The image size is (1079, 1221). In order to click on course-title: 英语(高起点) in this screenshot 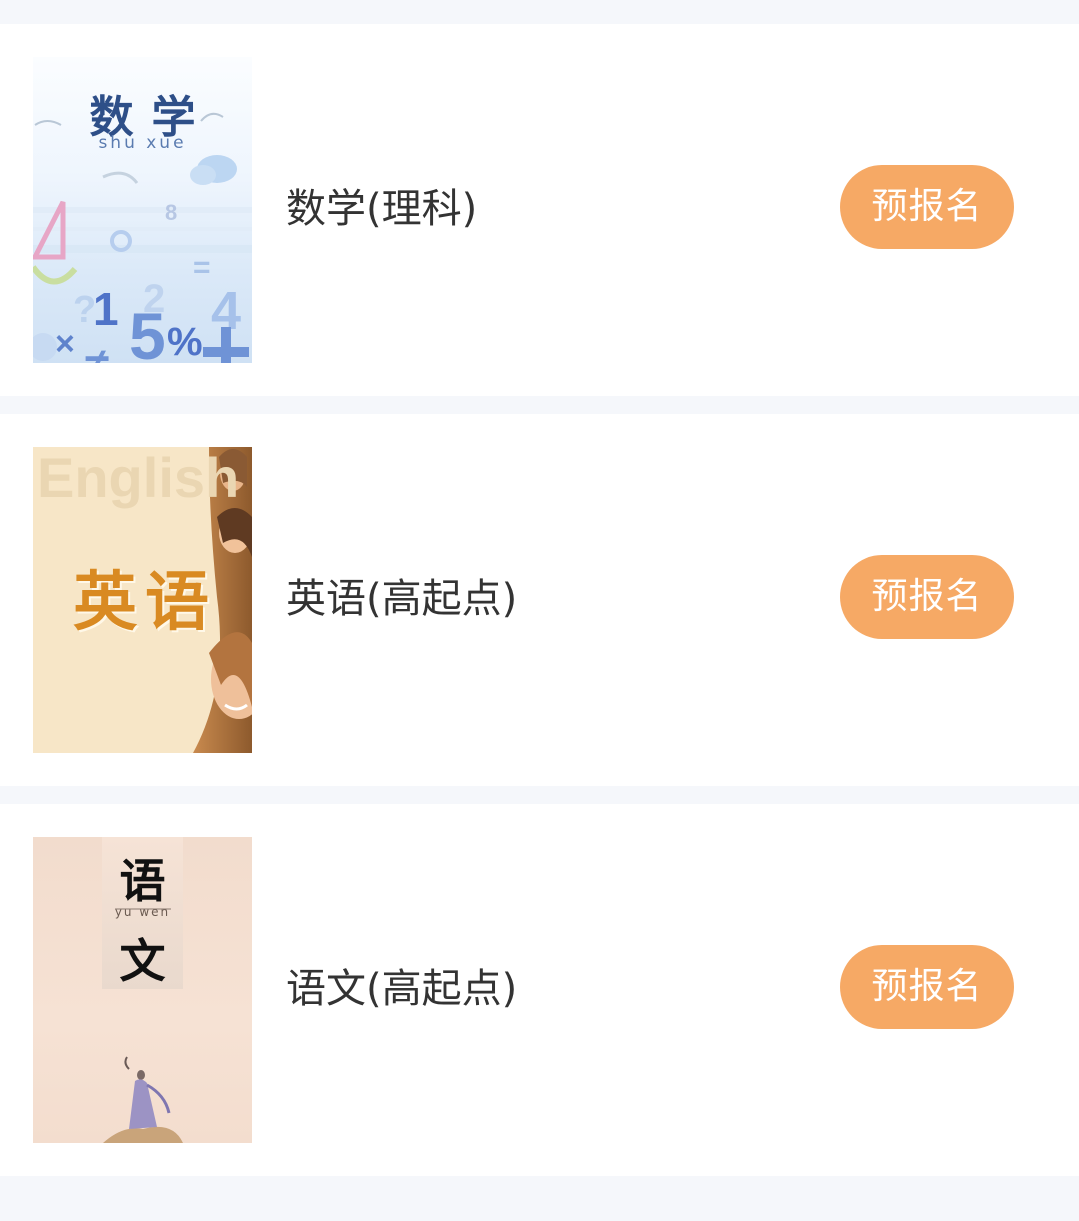, I will do `click(402, 599)`.